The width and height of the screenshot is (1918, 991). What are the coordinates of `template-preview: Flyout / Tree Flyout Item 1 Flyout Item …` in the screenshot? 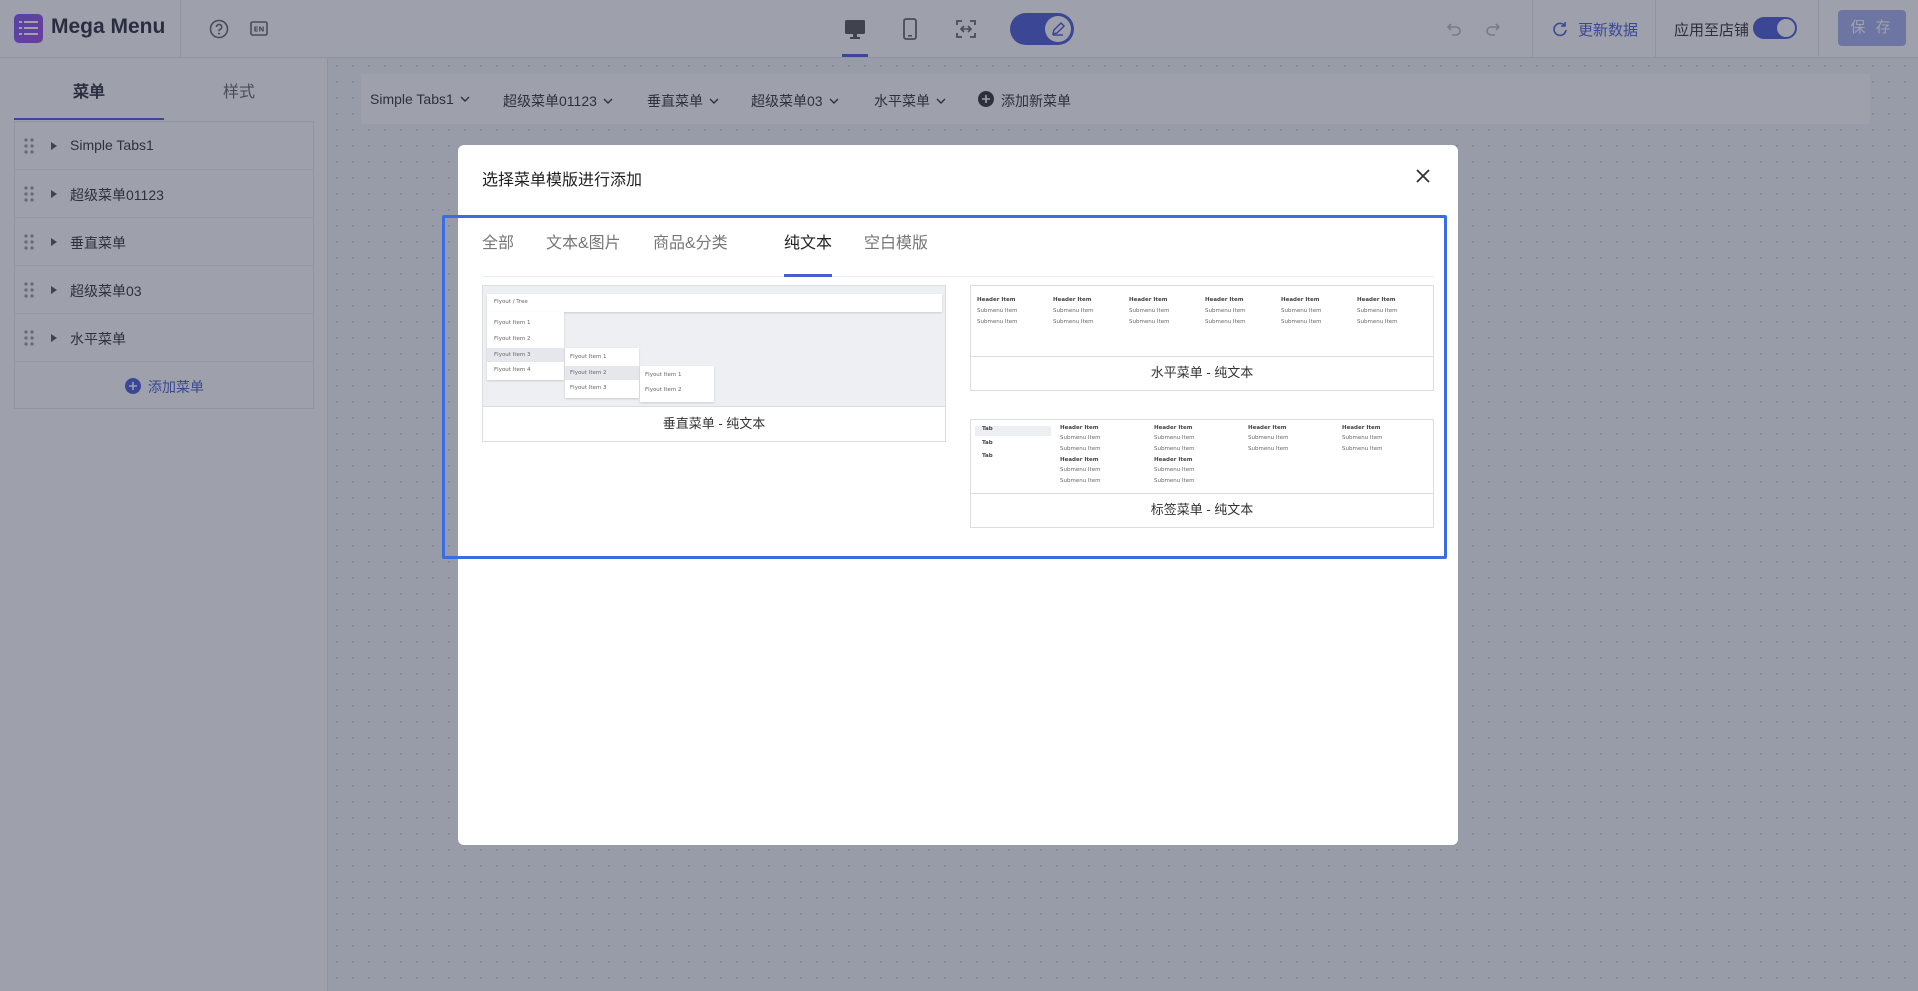 It's located at (714, 346).